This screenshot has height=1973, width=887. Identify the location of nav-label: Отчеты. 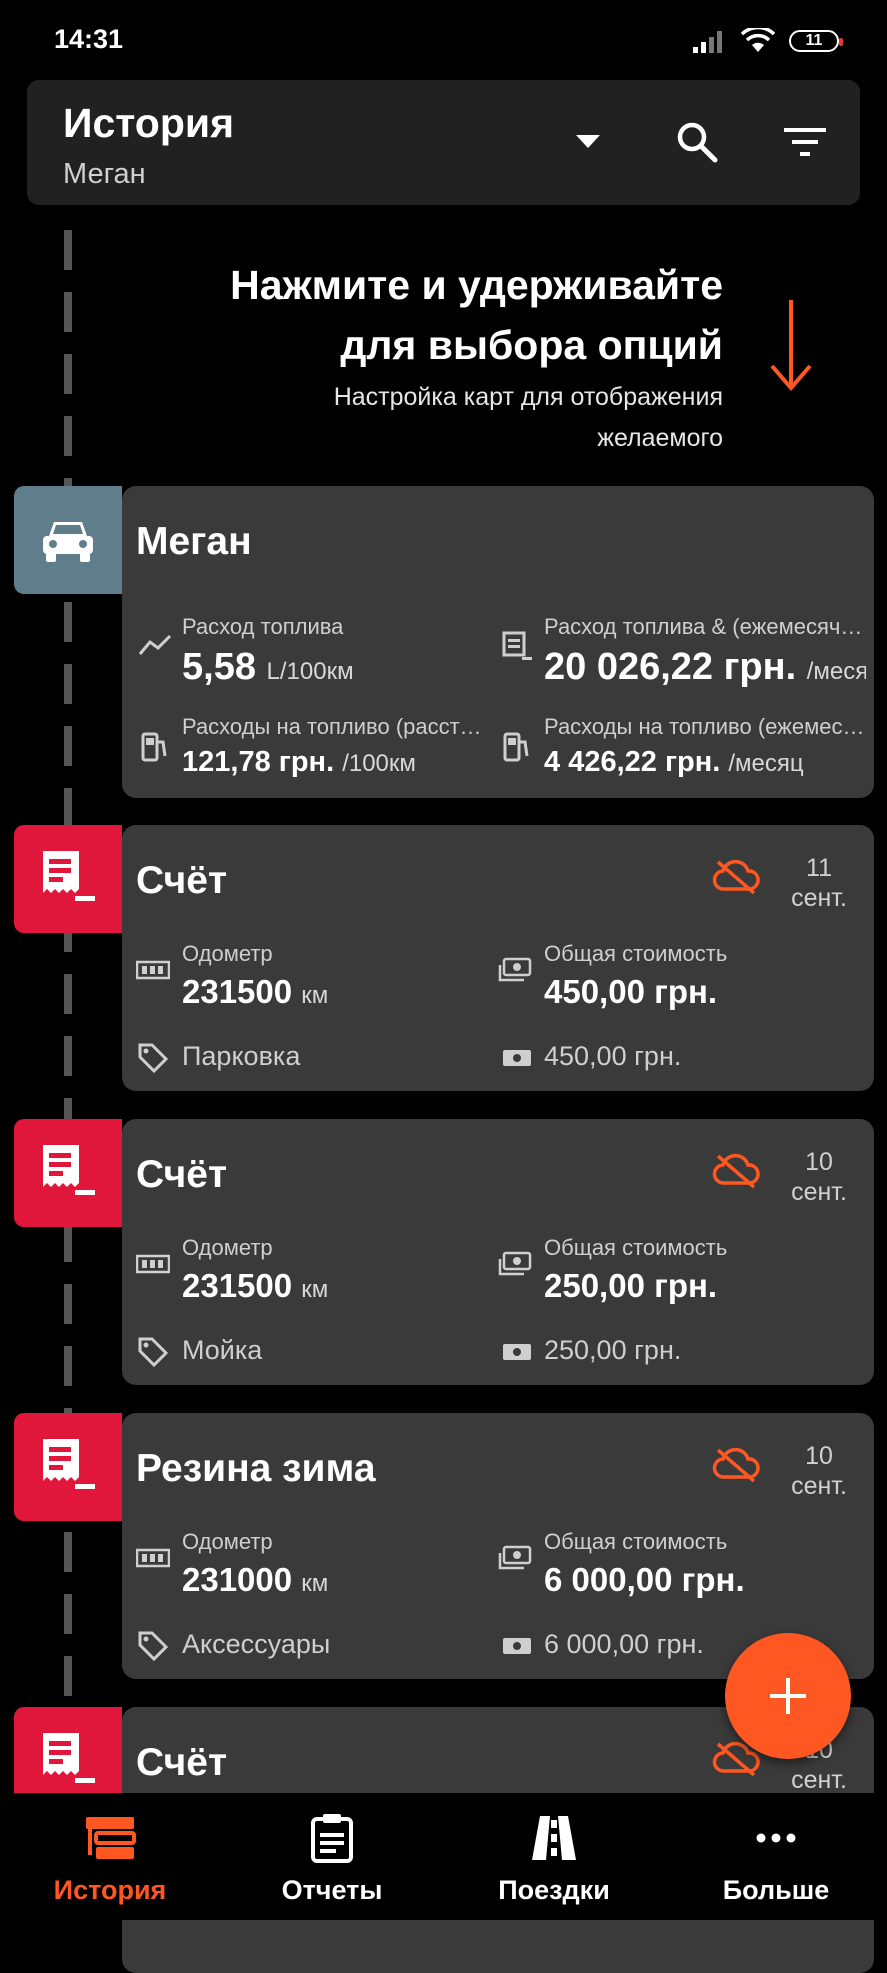
(332, 1890).